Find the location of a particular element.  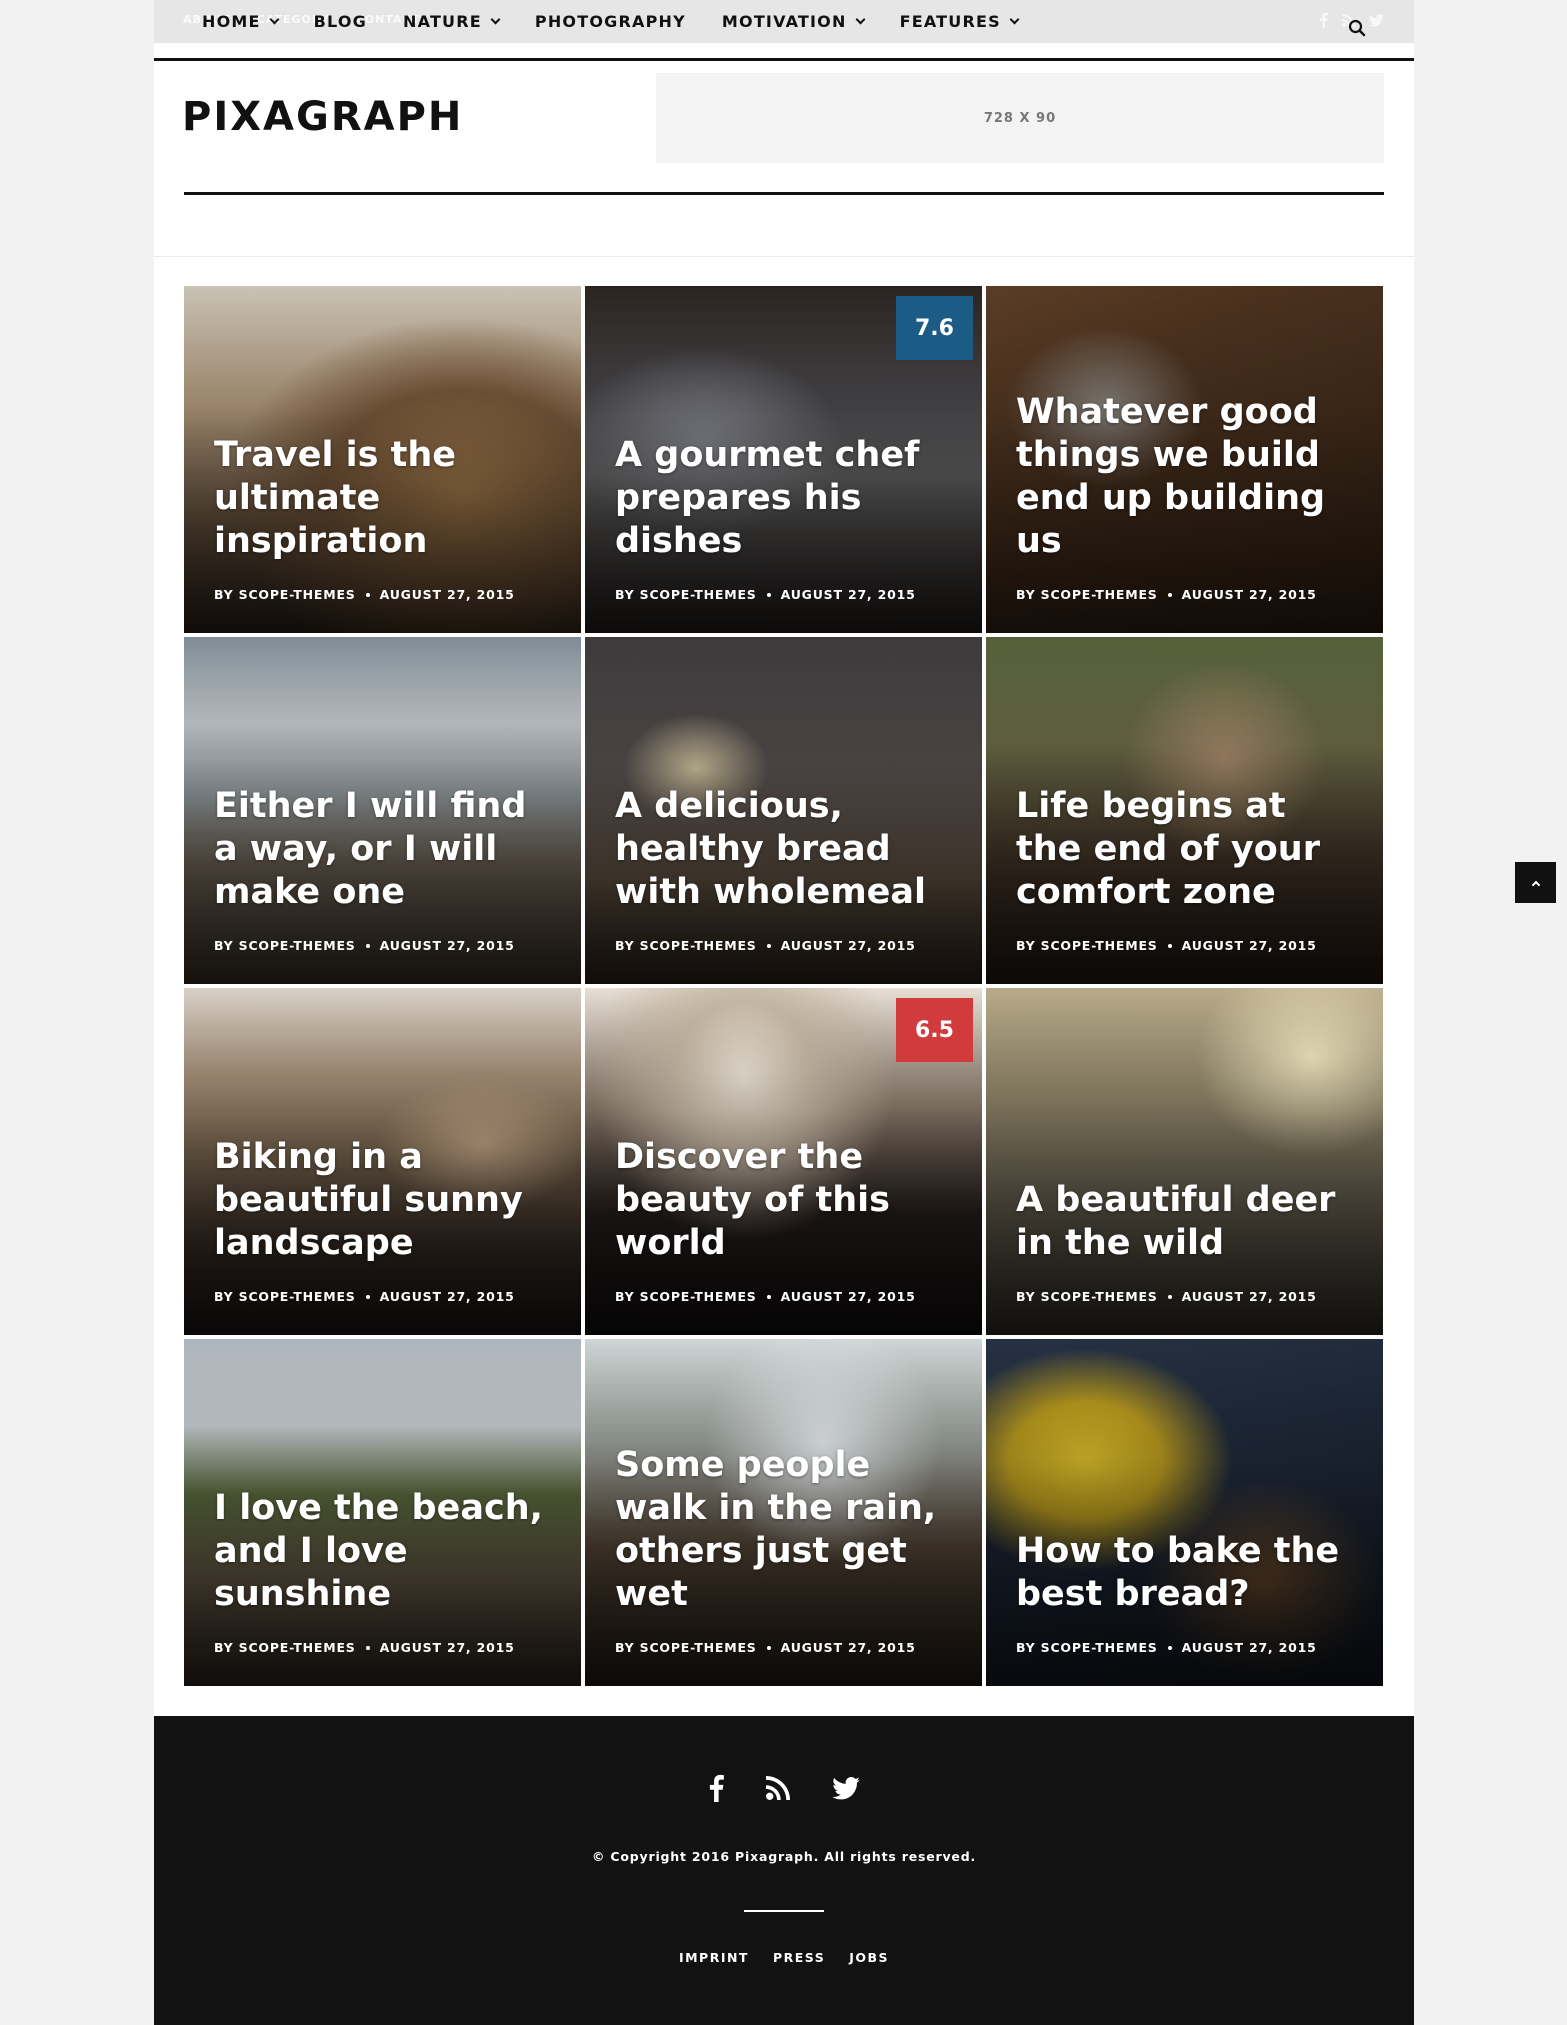

footer-link-jobs: JOBS is located at coordinates (869, 1957).